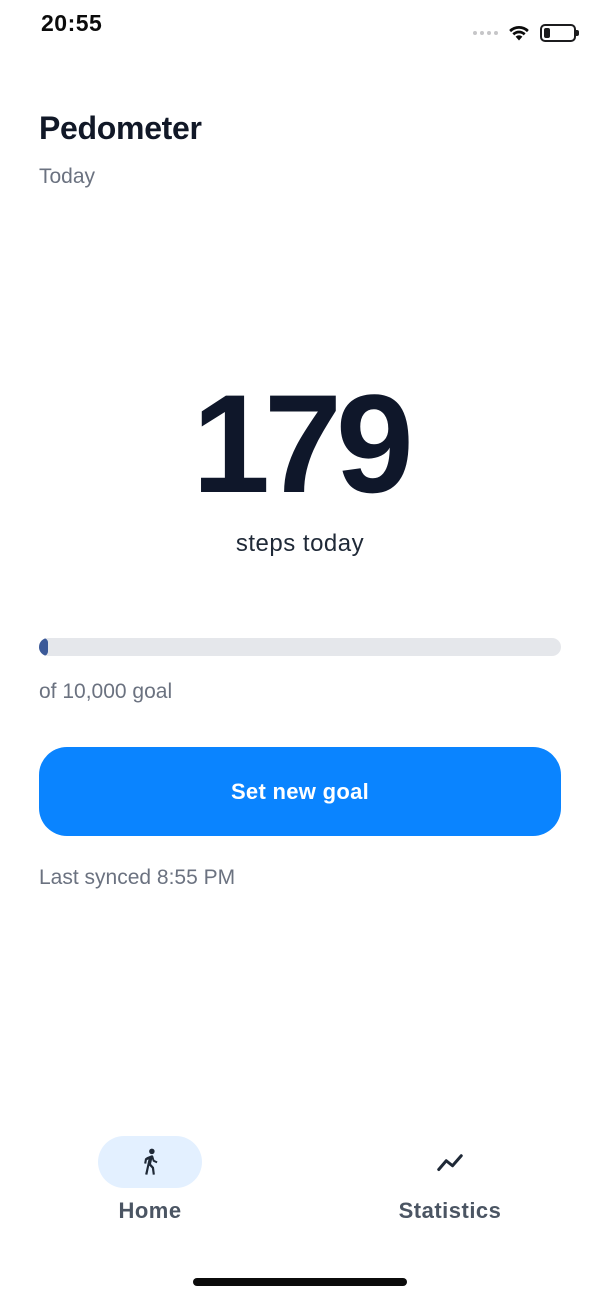  What do you see at coordinates (300, 543) in the screenshot?
I see `steps-label: steps today` at bounding box center [300, 543].